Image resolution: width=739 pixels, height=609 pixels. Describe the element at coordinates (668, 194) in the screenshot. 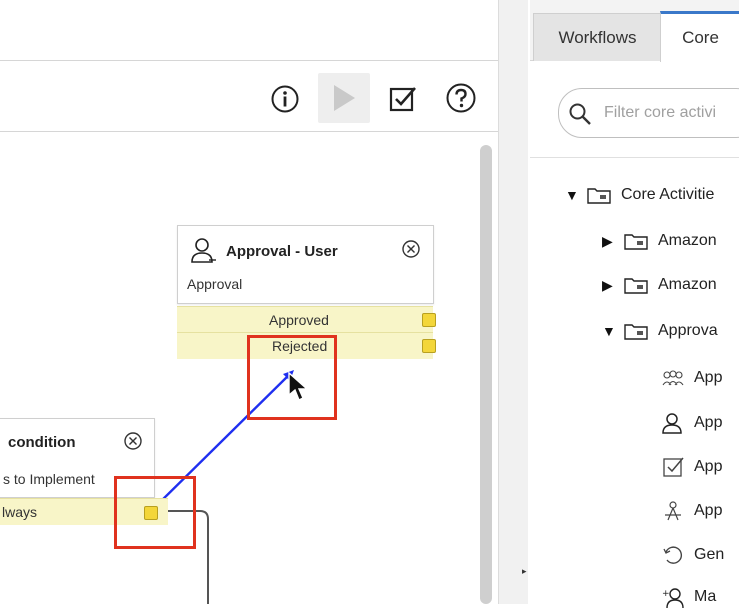

I see `tree-node-label: Core Activitie` at that location.